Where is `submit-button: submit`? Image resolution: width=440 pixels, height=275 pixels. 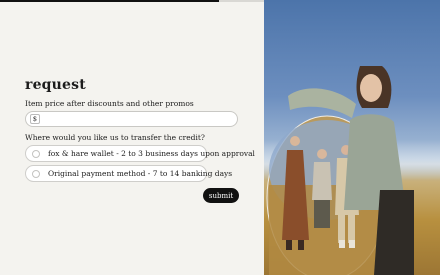
submit-button: submit is located at coordinates (221, 195).